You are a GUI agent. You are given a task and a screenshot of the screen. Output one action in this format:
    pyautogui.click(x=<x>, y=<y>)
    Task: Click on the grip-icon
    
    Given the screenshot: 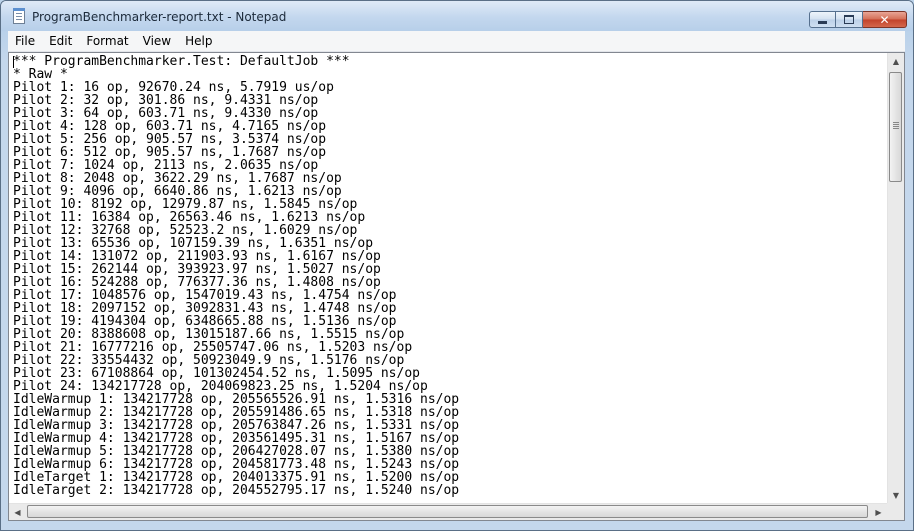 What is the action you would take?
    pyautogui.click(x=896, y=122)
    